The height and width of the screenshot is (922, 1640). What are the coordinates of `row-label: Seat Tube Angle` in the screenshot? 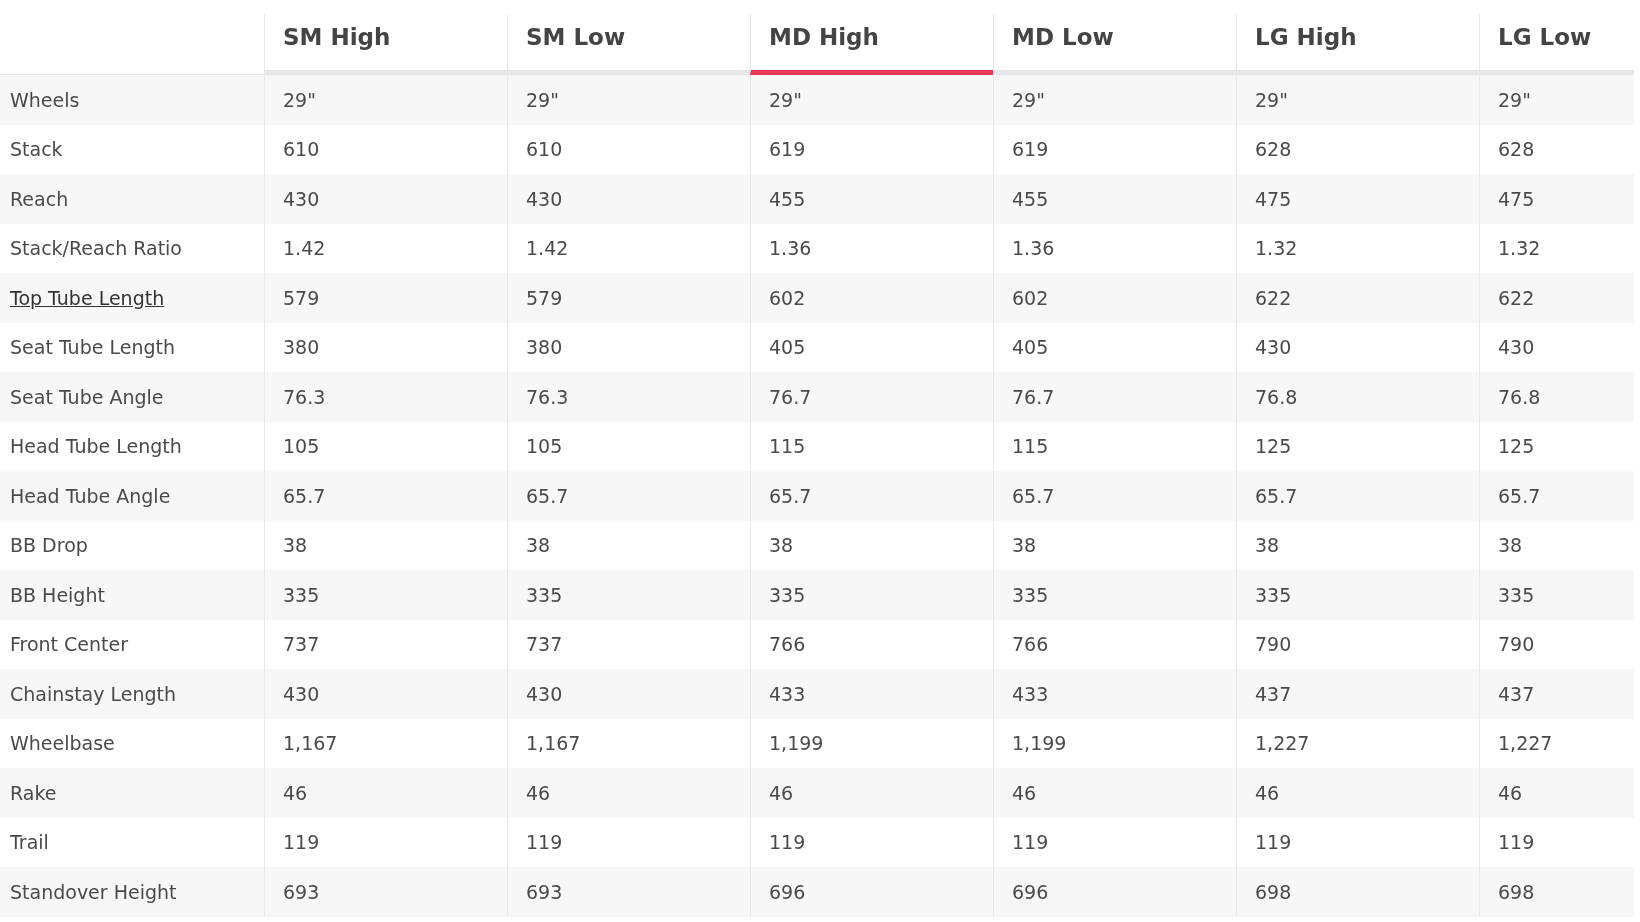 It's located at (87, 396).